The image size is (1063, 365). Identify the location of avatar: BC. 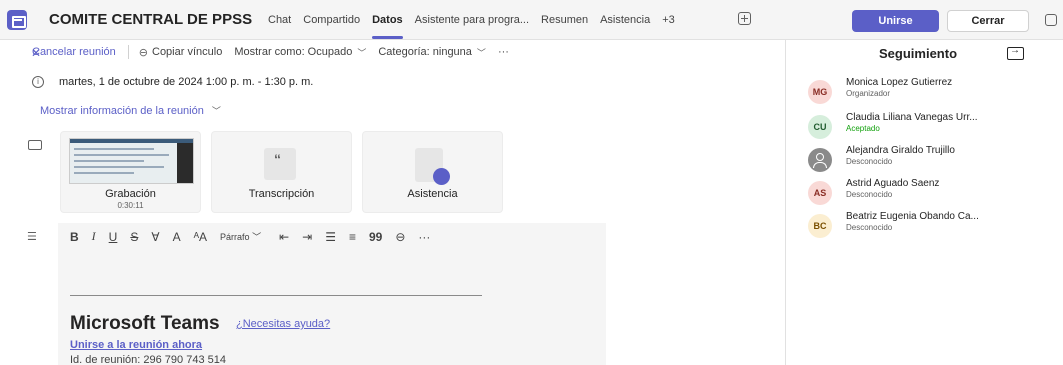
(820, 226).